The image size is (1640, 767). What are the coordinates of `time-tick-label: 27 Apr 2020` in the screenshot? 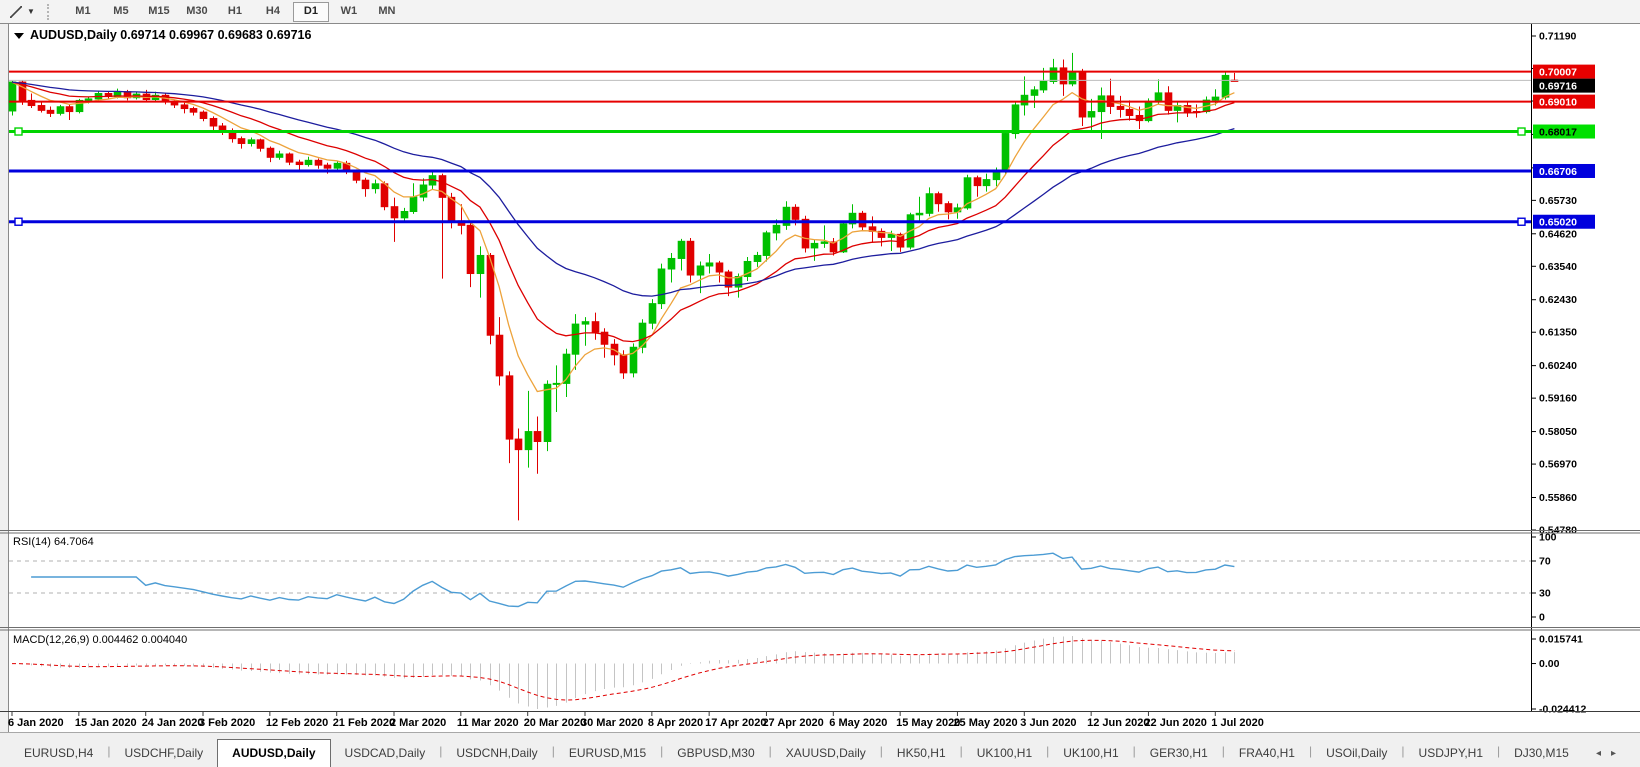 It's located at (792, 723).